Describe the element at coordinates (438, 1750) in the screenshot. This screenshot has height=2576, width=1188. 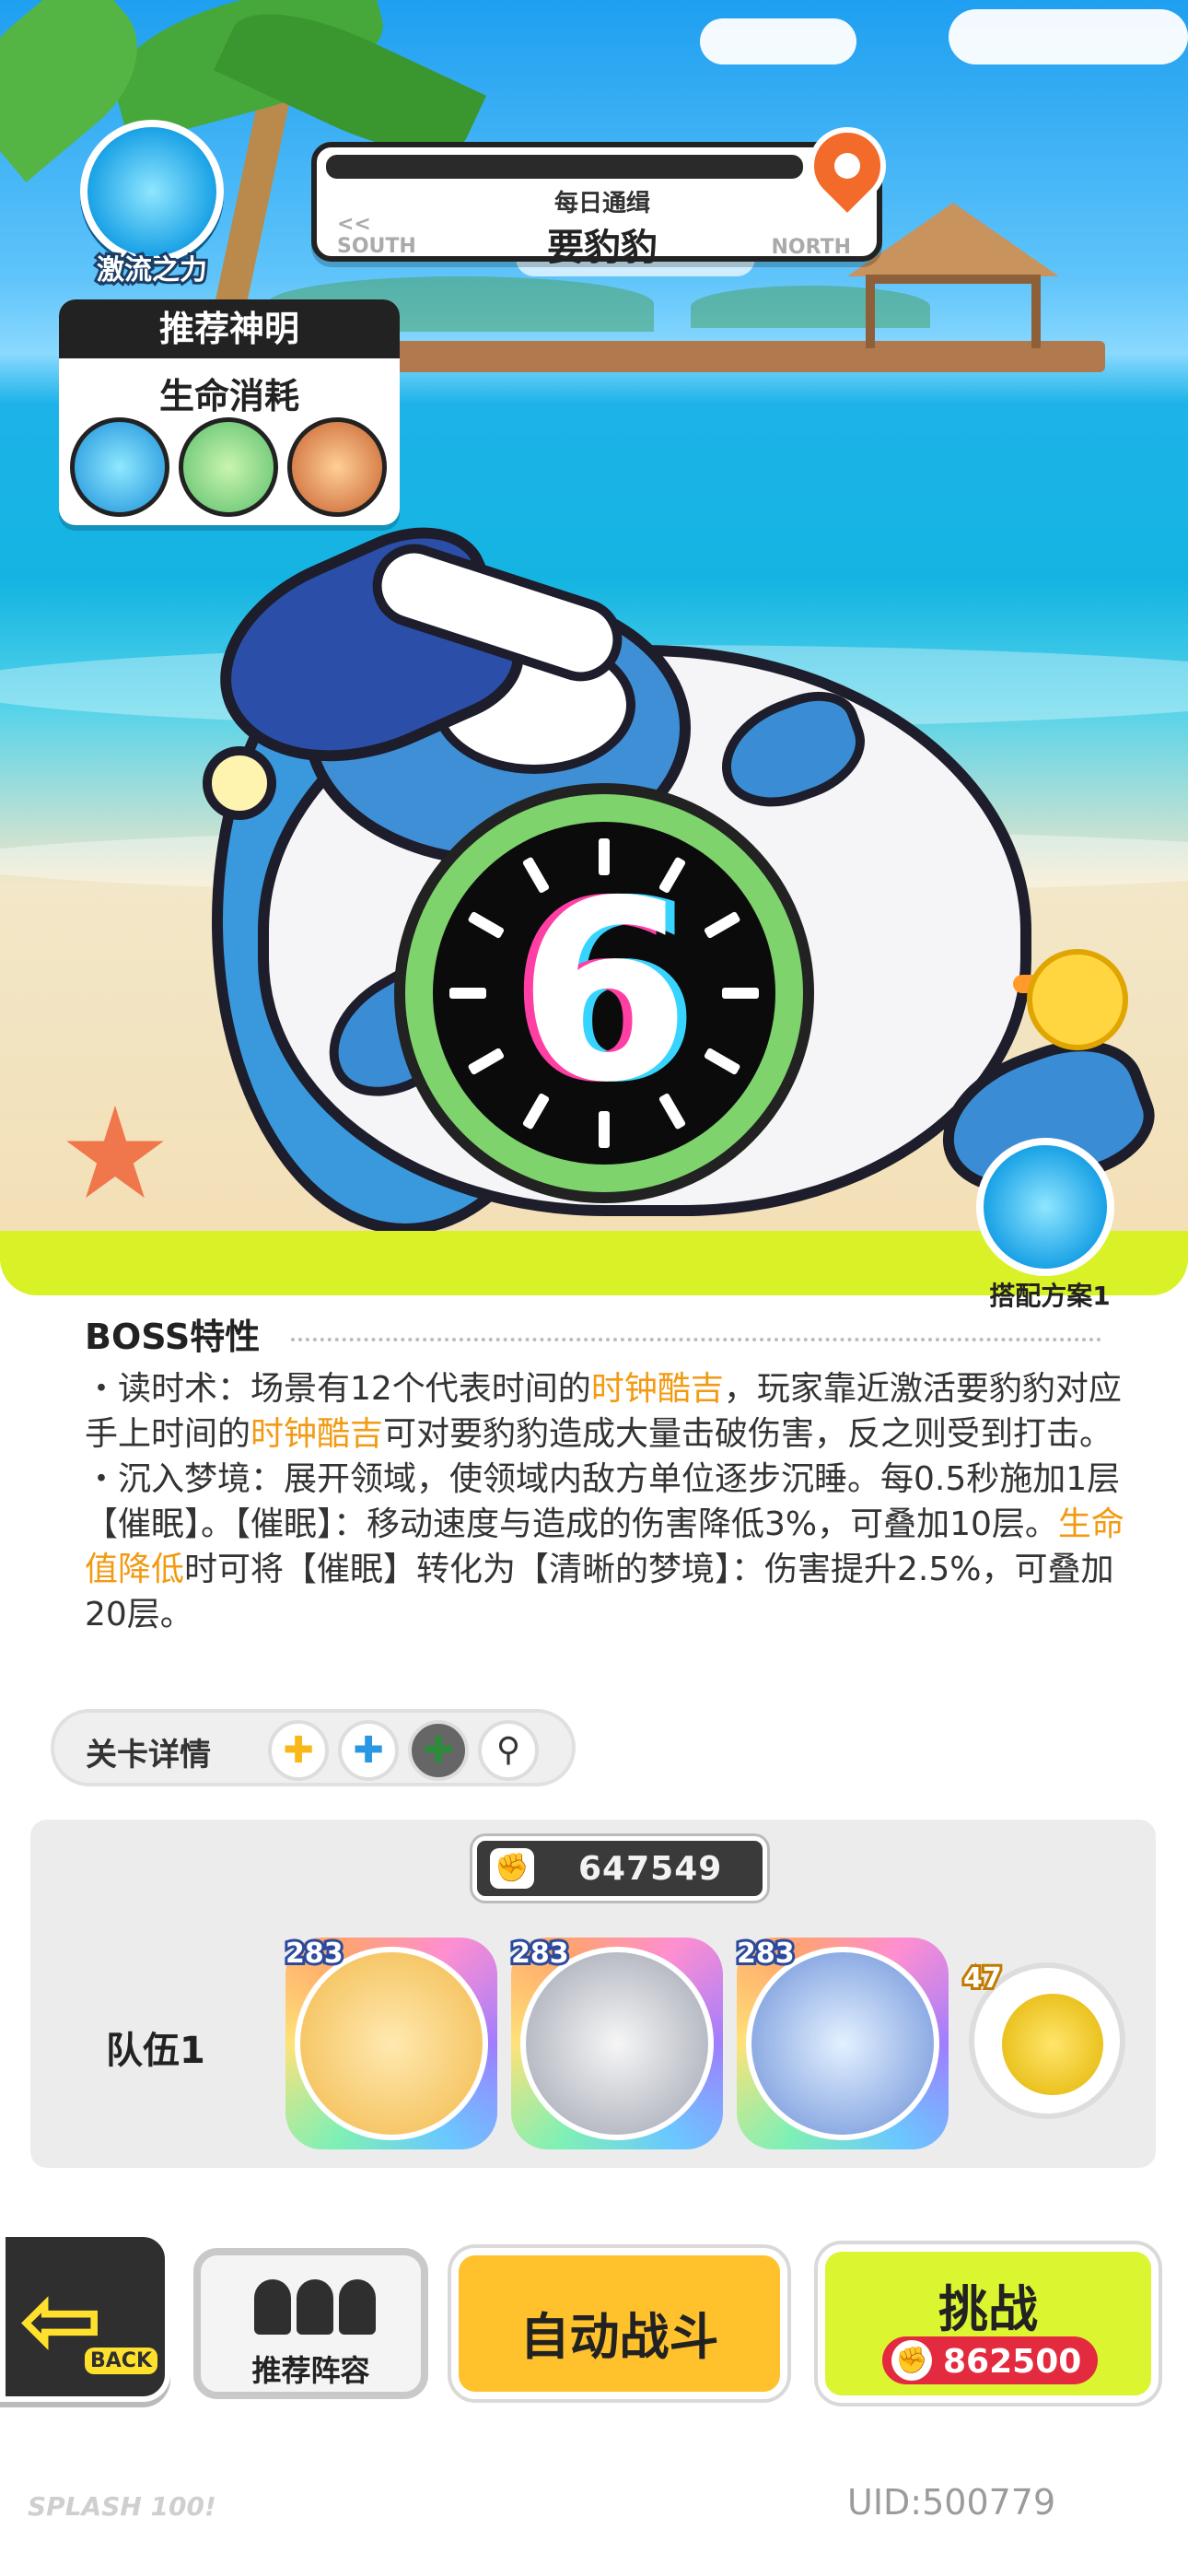
I see `green-cross-icon: ✚` at that location.